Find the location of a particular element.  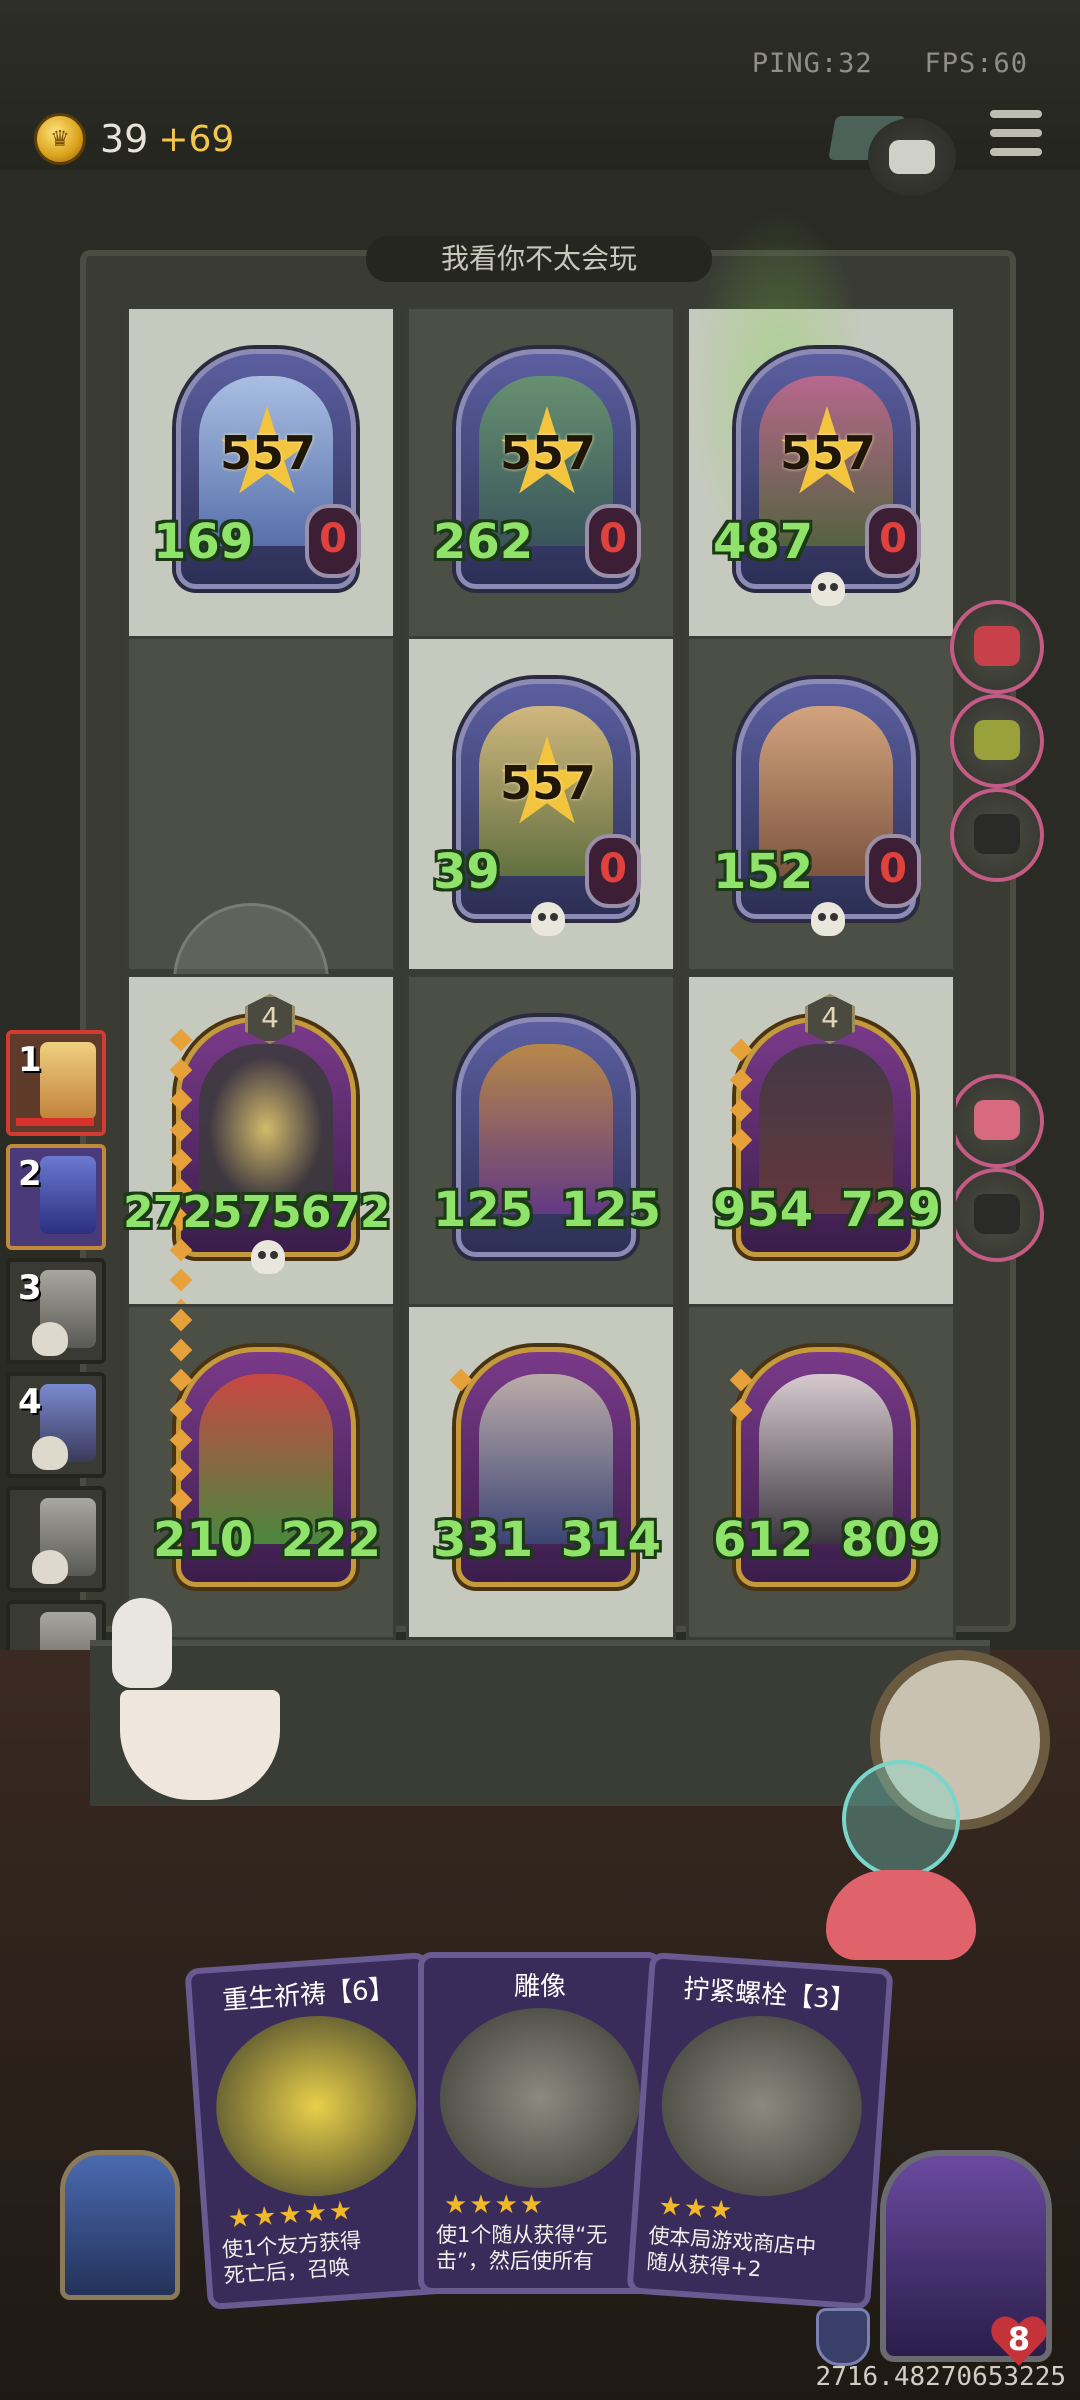

spell-card: 重生祈祷【6】 ★★★★★ 使1个友方获得 死亡后，召唤 is located at coordinates (318, 2131).